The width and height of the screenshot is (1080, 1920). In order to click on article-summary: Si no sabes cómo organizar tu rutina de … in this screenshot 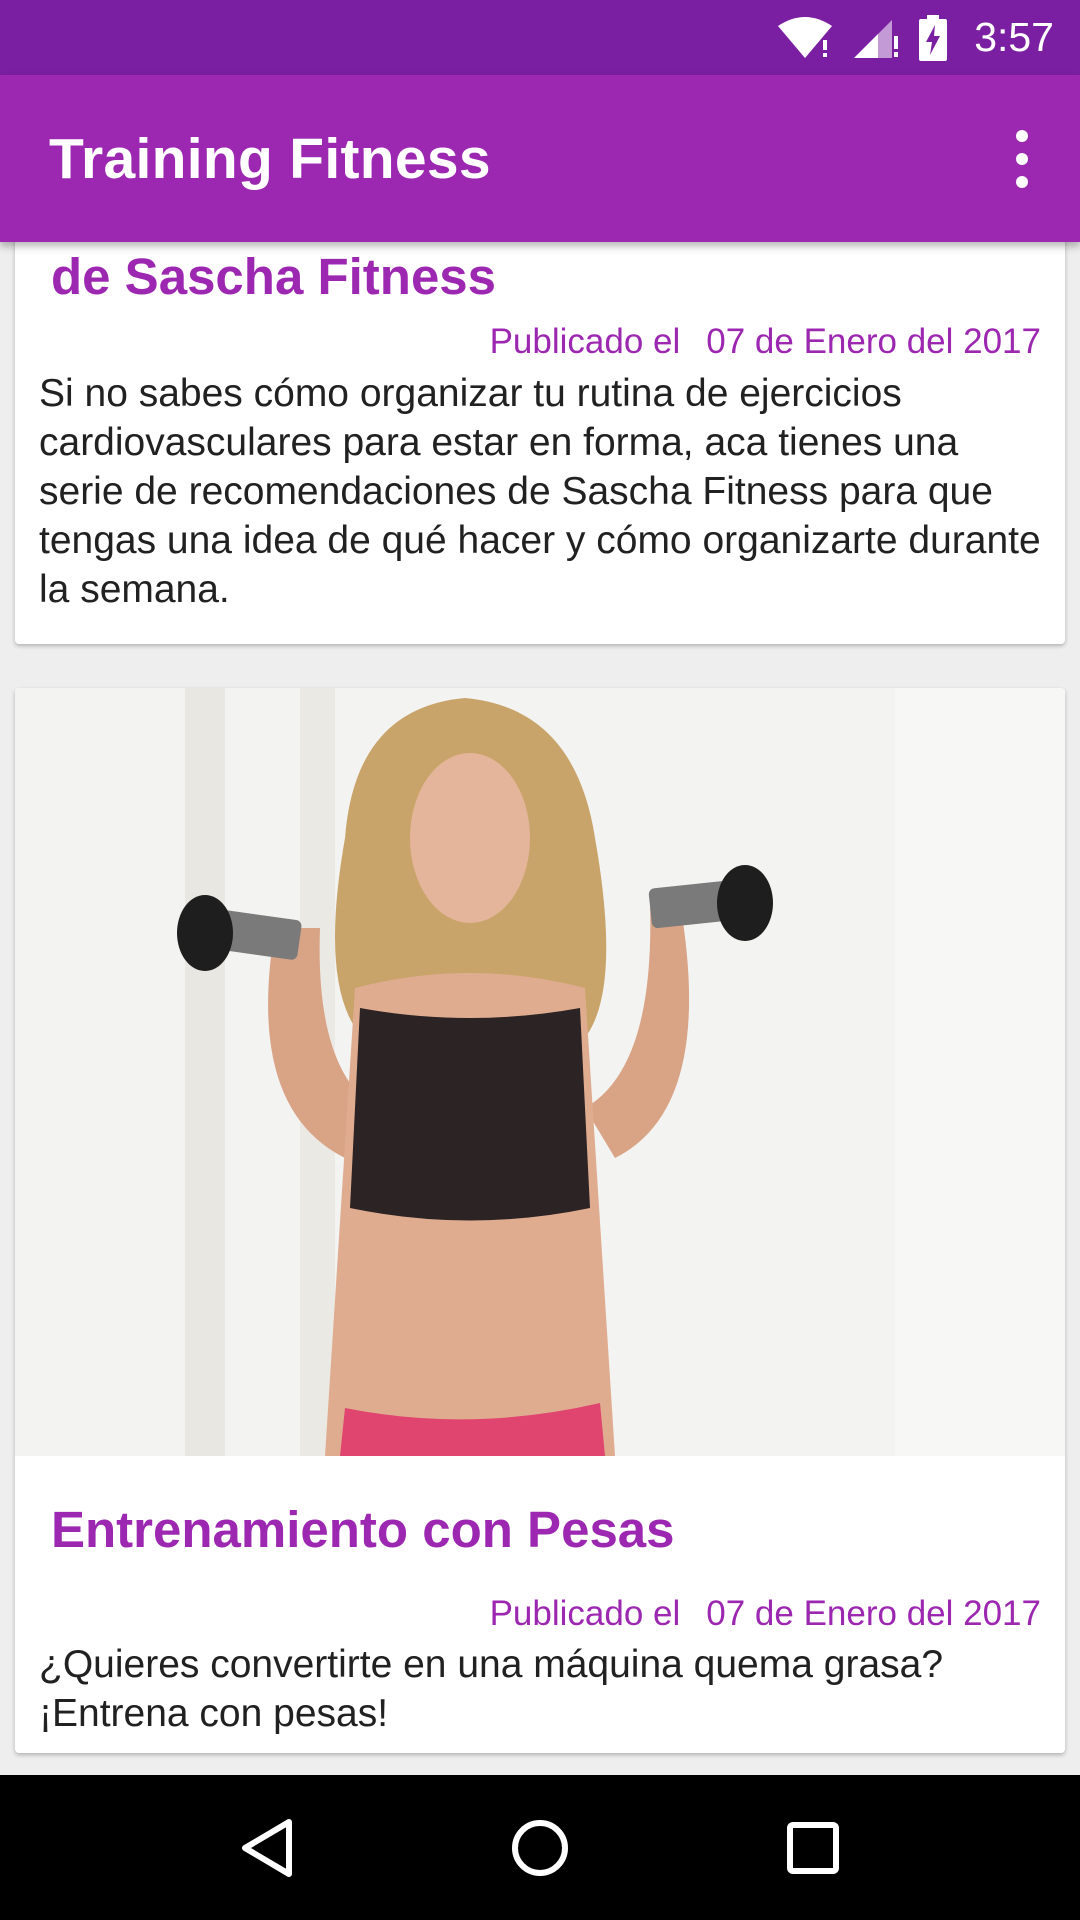, I will do `click(540, 491)`.